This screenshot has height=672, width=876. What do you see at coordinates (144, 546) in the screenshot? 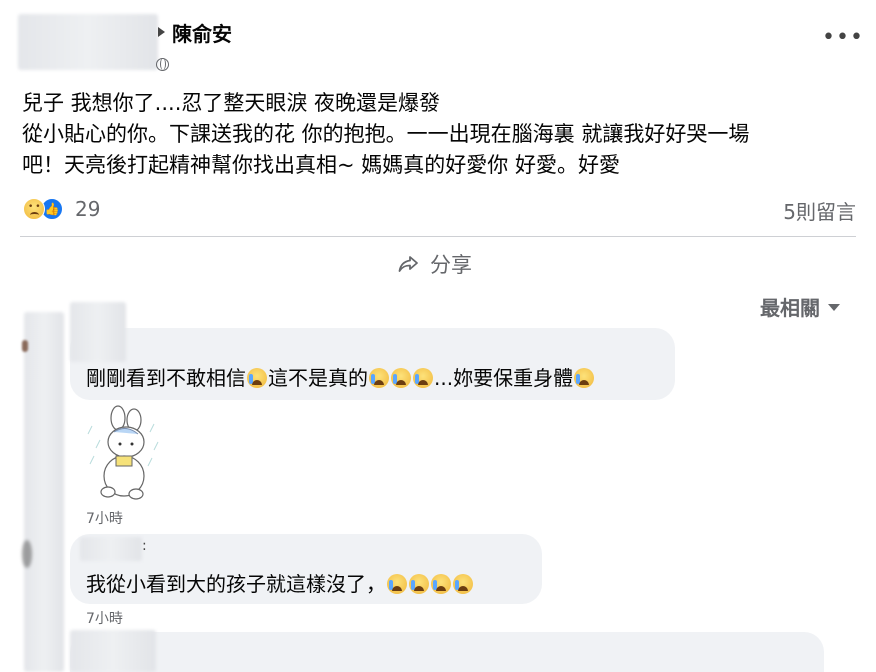
I see `name-dots: :` at bounding box center [144, 546].